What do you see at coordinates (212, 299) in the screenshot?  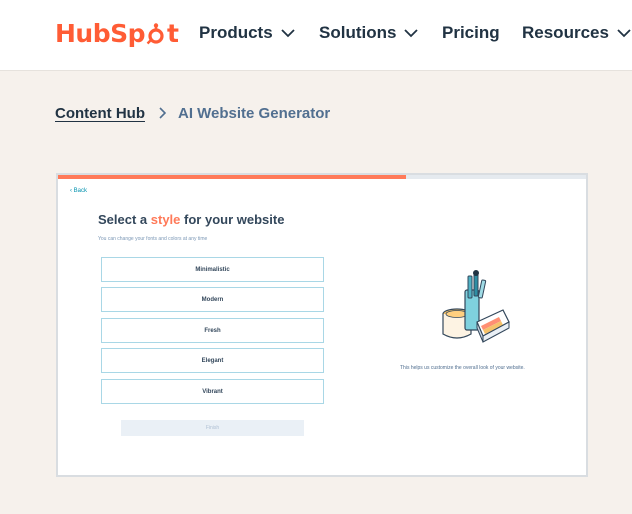 I see `style-option-modern: Modern` at bounding box center [212, 299].